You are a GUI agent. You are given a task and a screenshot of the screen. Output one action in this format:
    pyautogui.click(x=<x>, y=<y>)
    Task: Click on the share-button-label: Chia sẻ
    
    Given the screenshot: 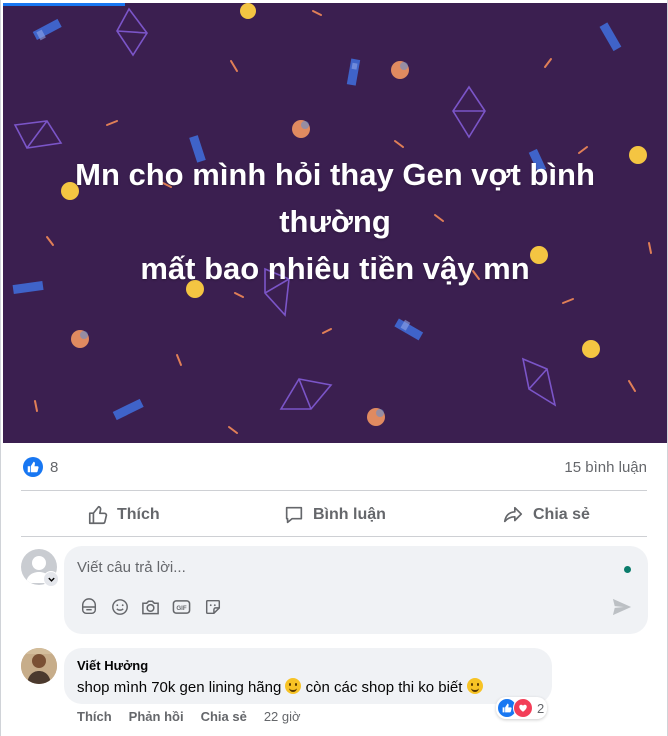 What is the action you would take?
    pyautogui.click(x=561, y=514)
    